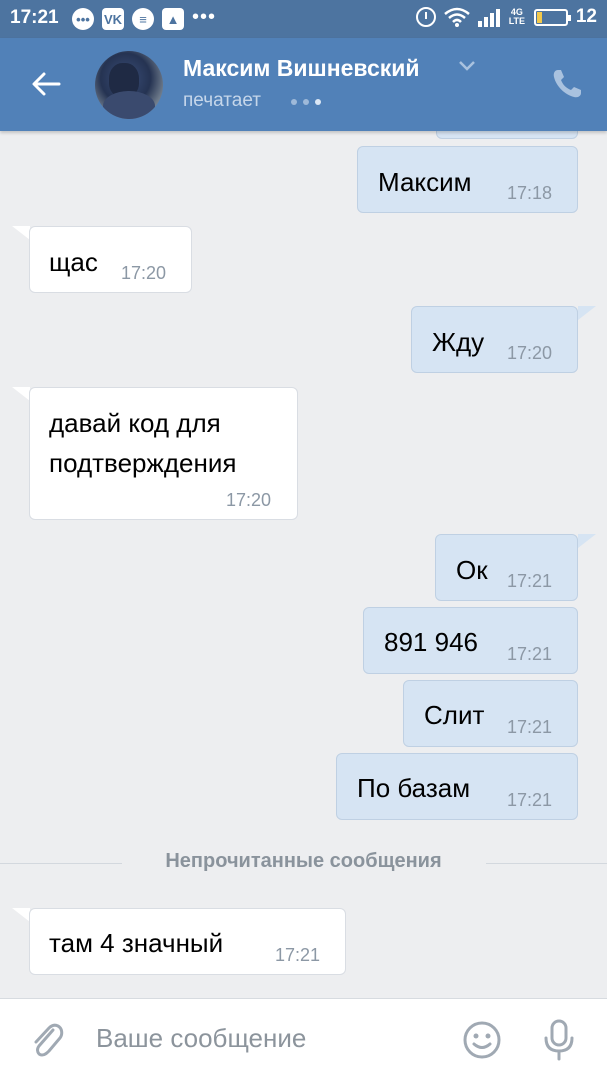 Image resolution: width=607 pixels, height=1081 pixels. I want to click on alarm-icon, so click(425, 17).